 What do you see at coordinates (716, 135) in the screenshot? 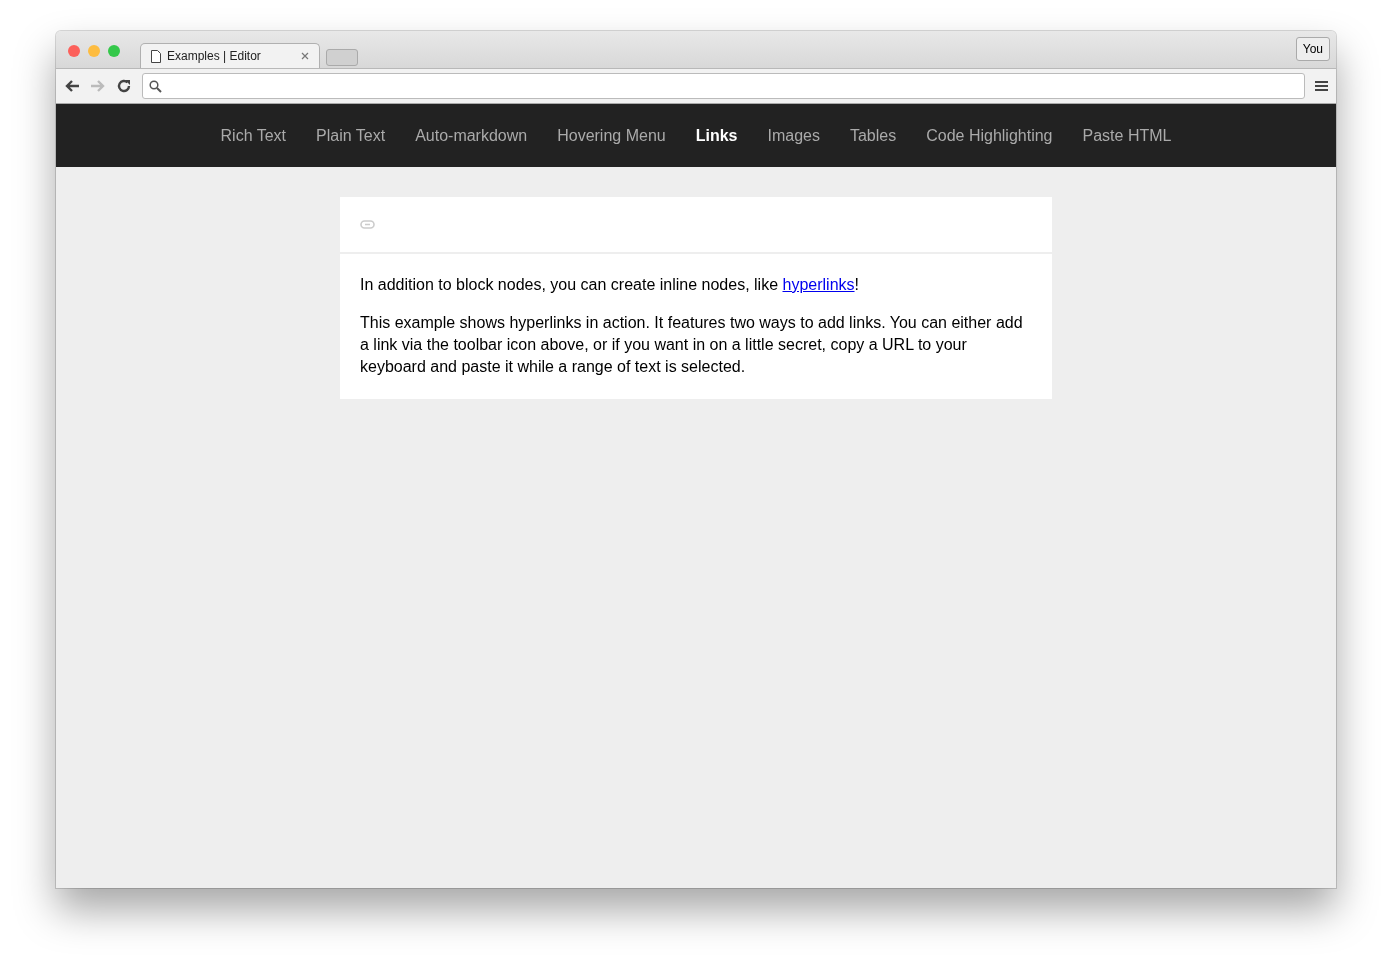
I see `nav-link: Links` at bounding box center [716, 135].